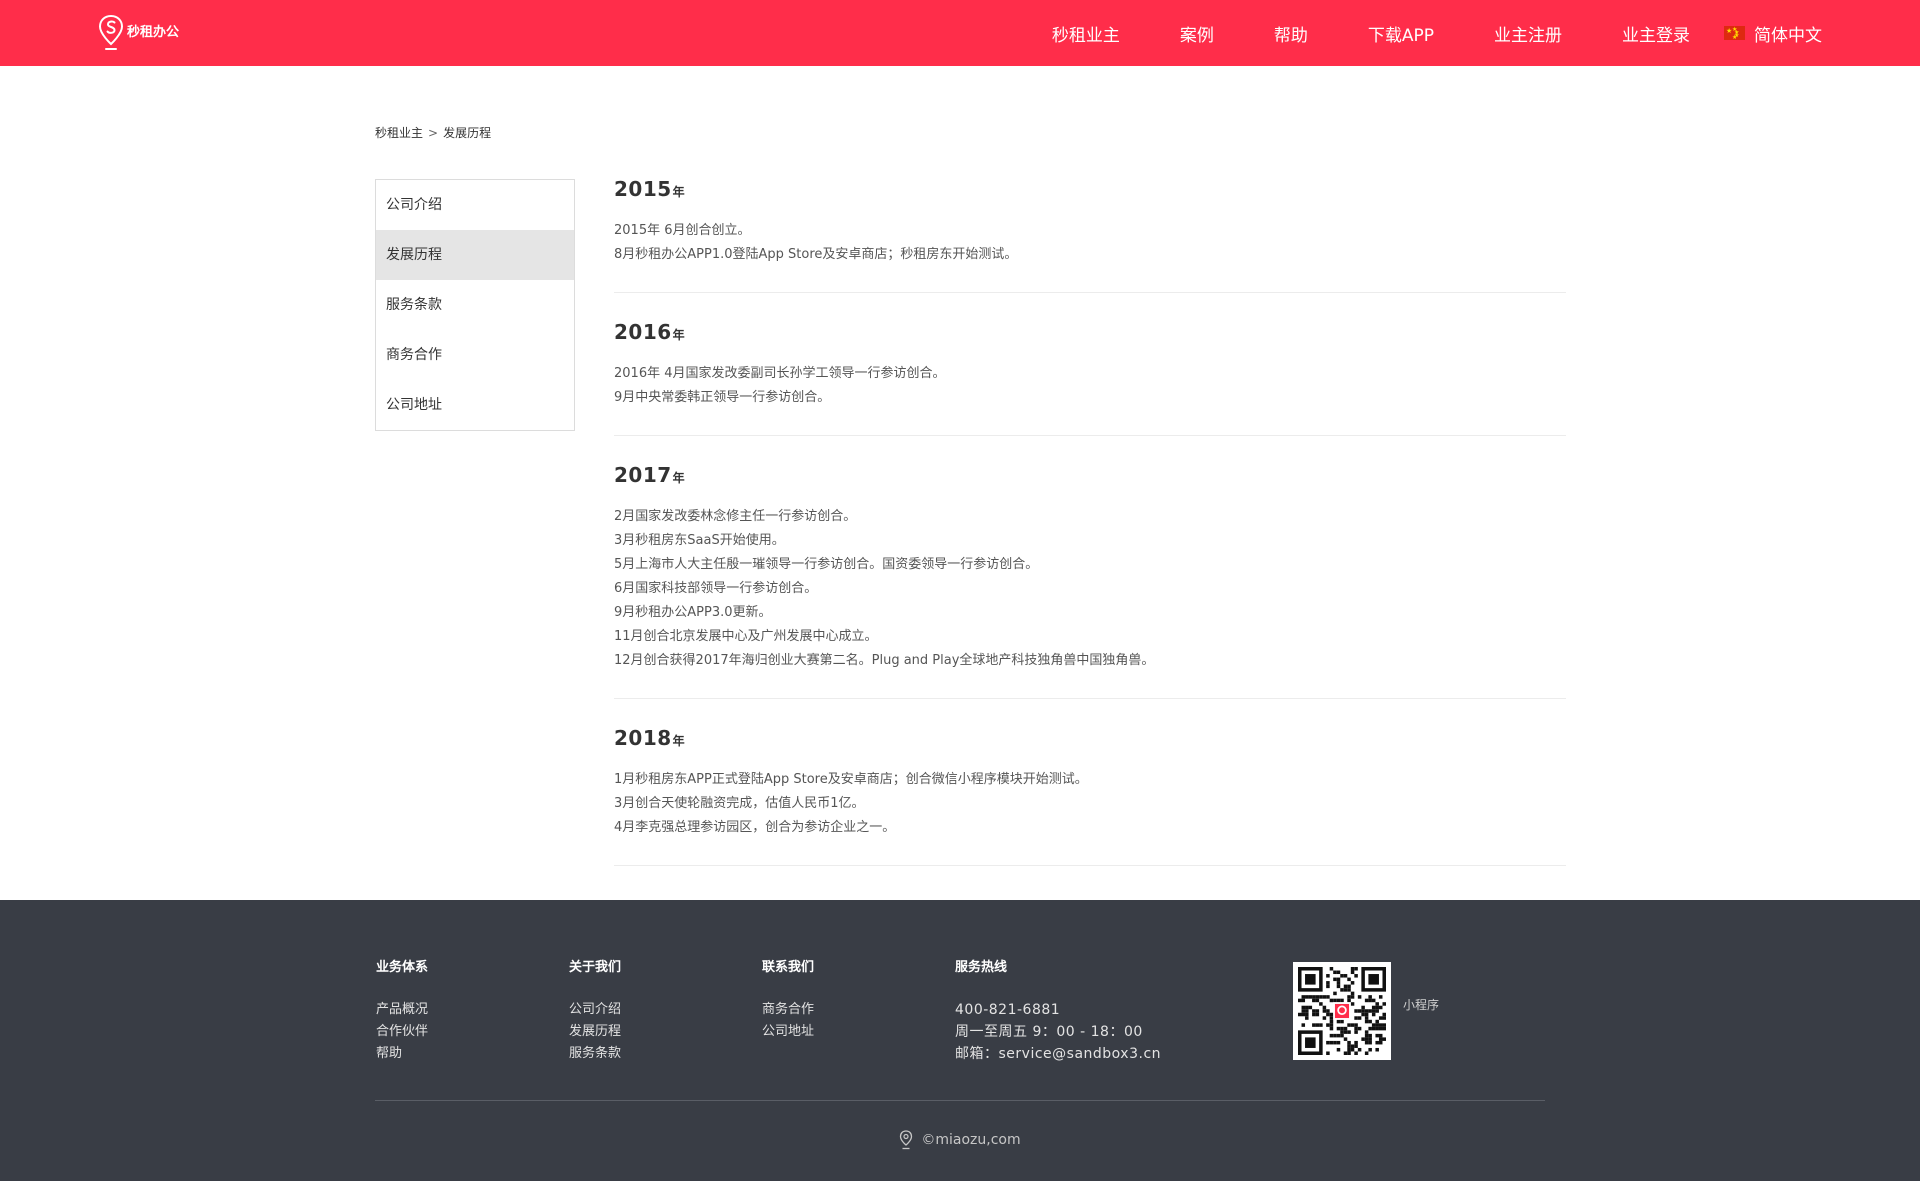 The height and width of the screenshot is (1181, 1920). I want to click on footer-link-history: 发展历程, so click(595, 1032).